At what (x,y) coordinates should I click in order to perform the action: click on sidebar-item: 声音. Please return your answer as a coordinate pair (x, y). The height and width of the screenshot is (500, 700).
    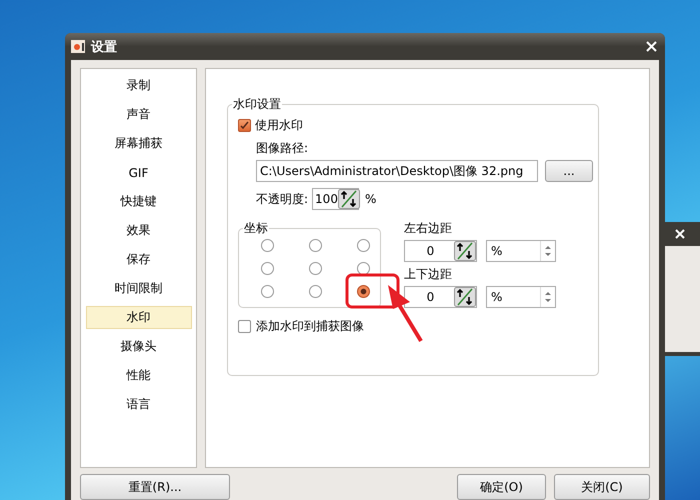
    Looking at the image, I should click on (139, 114).